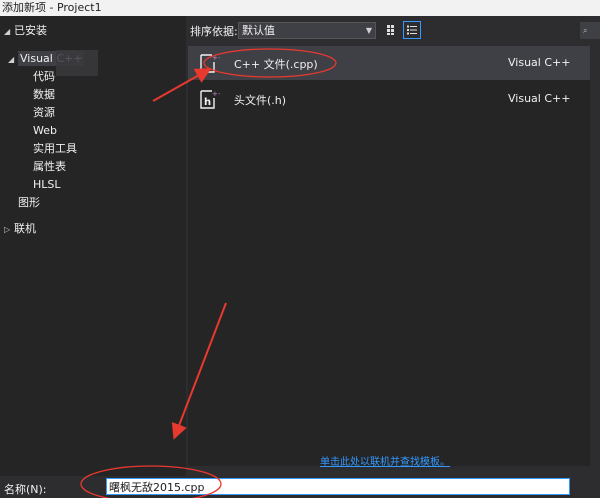 The height and width of the screenshot is (498, 600). I want to click on svg-text: h, so click(207, 102).